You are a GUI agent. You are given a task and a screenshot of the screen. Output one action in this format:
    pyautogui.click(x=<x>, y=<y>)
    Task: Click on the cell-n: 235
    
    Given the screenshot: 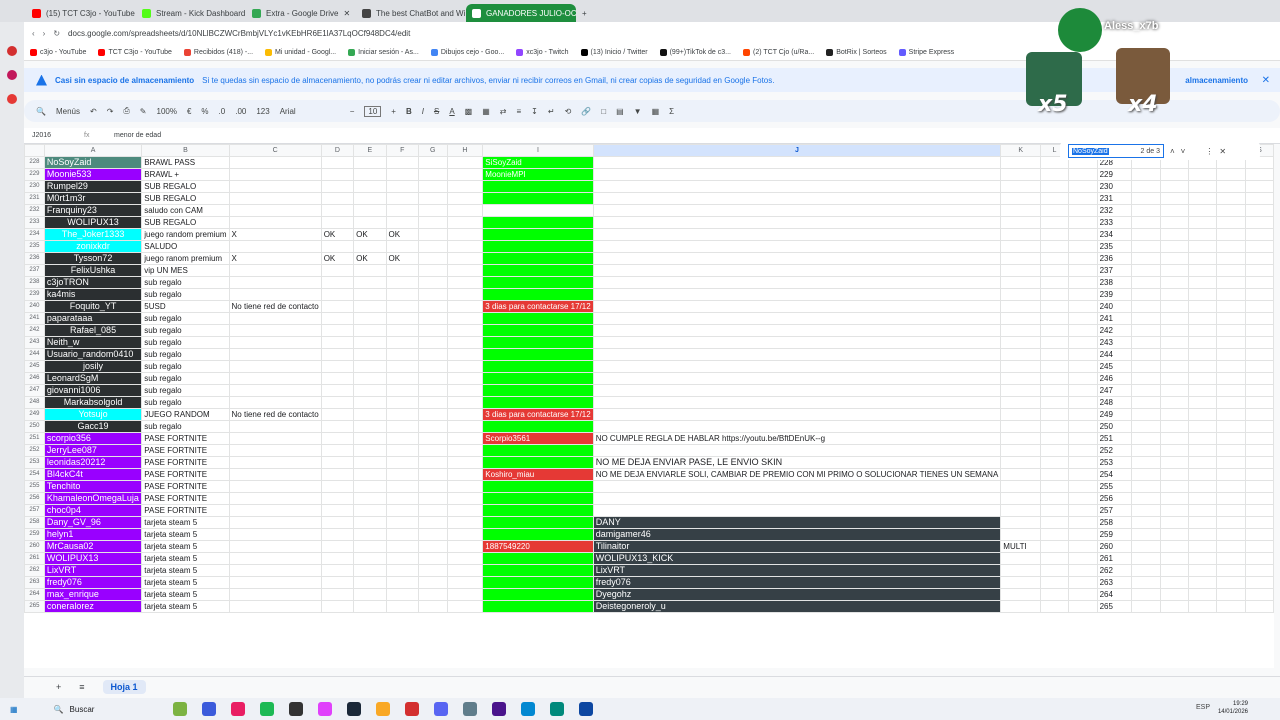 What is the action you would take?
    pyautogui.click(x=1114, y=246)
    